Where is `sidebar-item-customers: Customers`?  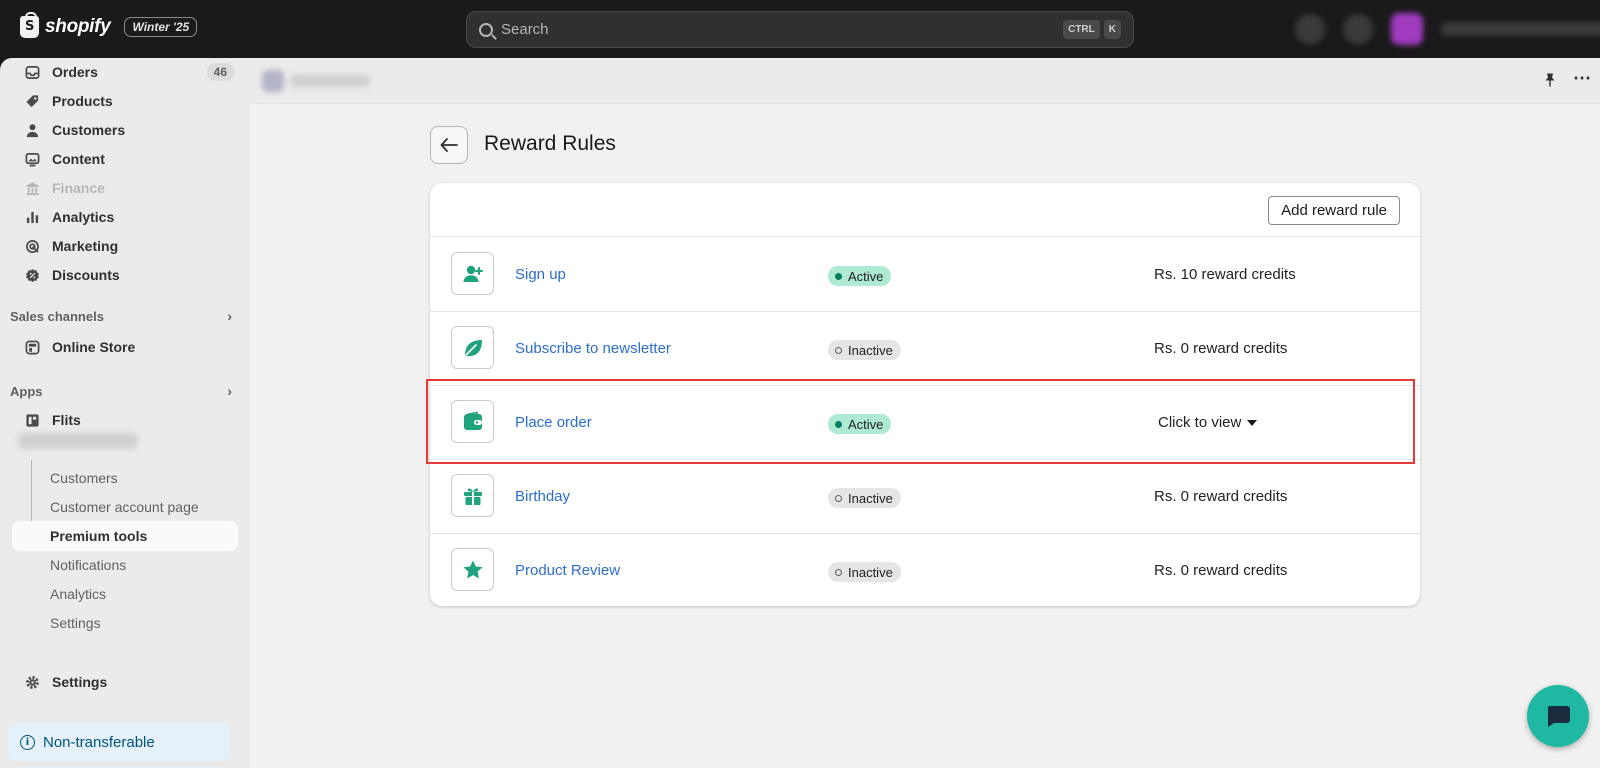 sidebar-item-customers: Customers is located at coordinates (125, 130).